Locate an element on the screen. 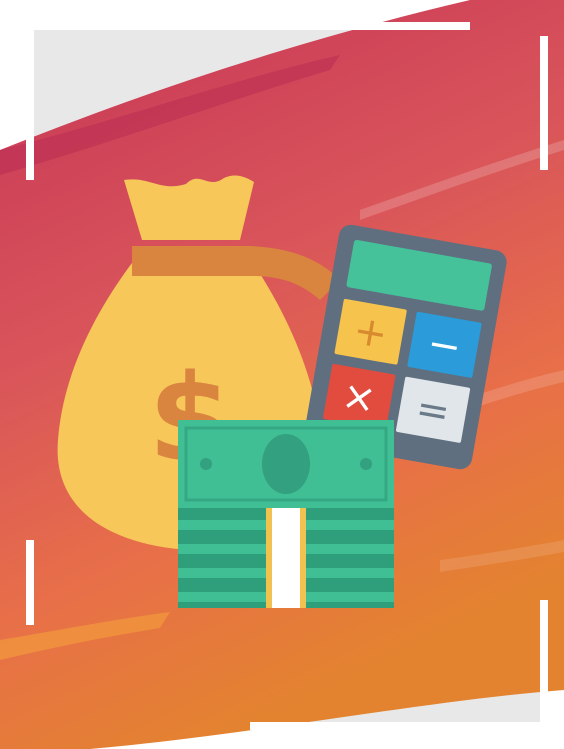 The height and width of the screenshot is (749, 564). banknote-stack-icon is located at coordinates (286, 514).